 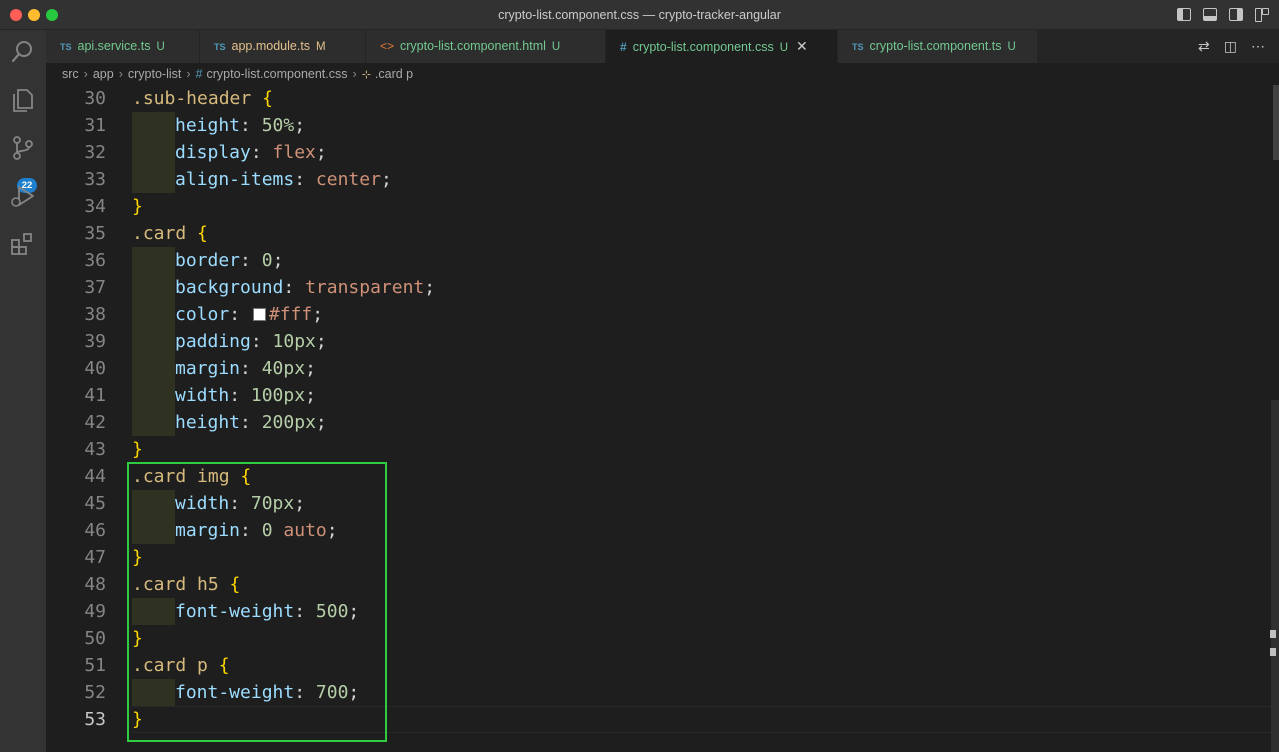 What do you see at coordinates (154, 74) in the screenshot?
I see `breadcrumb-item-crypto-list: crypto-list` at bounding box center [154, 74].